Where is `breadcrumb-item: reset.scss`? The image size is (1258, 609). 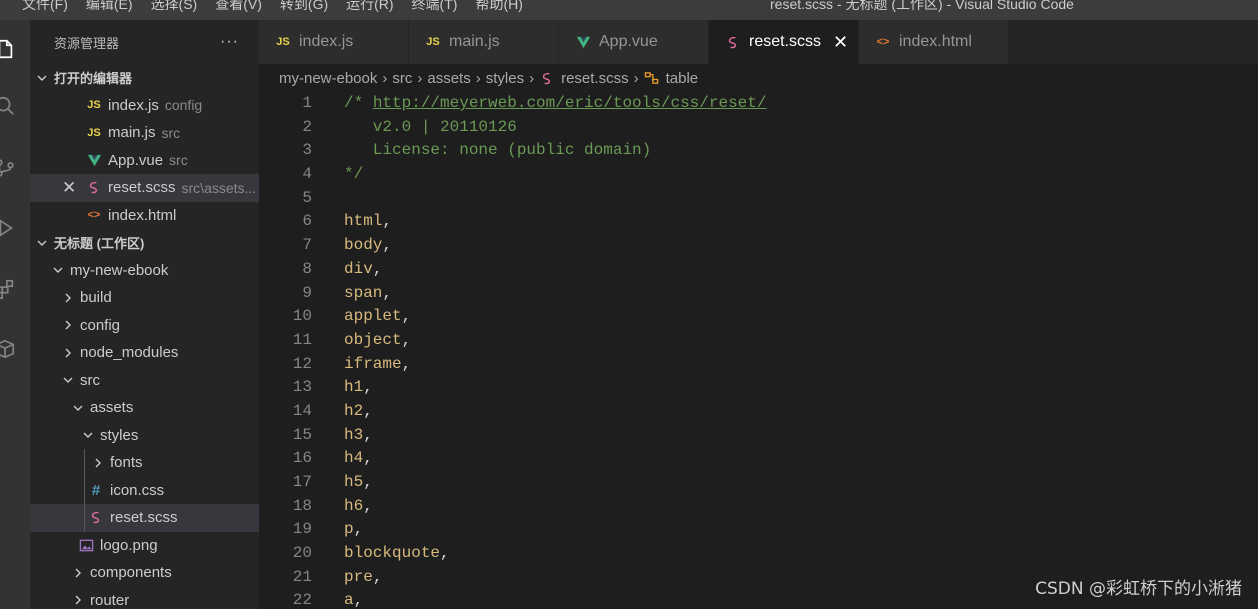
breadcrumb-item: reset.scss is located at coordinates (595, 78).